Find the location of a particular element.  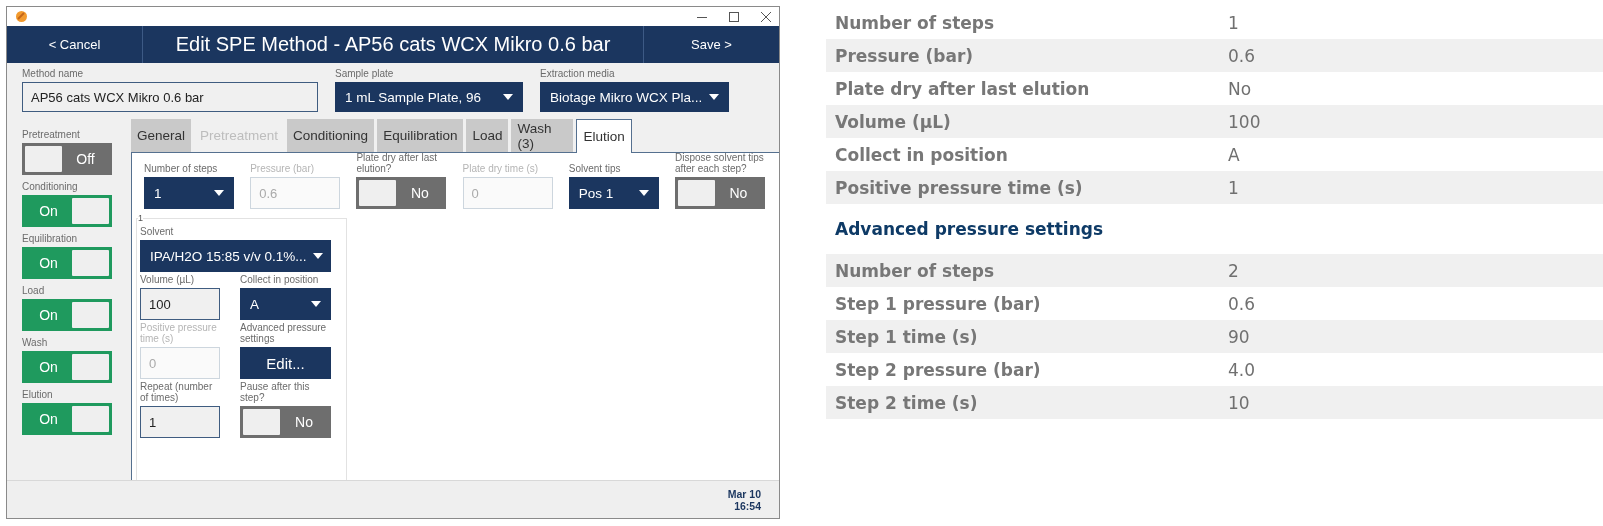

dropdown: Pos 1 is located at coordinates (613, 193).